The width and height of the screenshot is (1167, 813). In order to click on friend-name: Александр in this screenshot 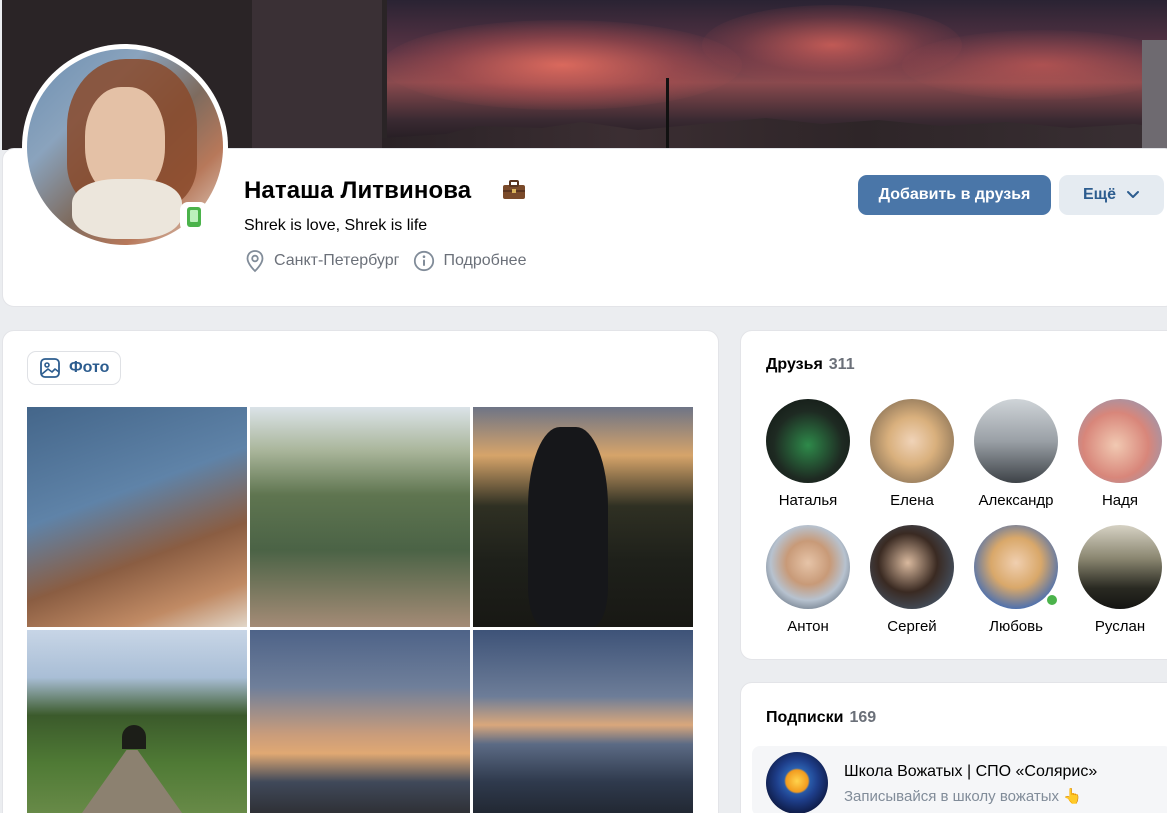, I will do `click(1016, 500)`.